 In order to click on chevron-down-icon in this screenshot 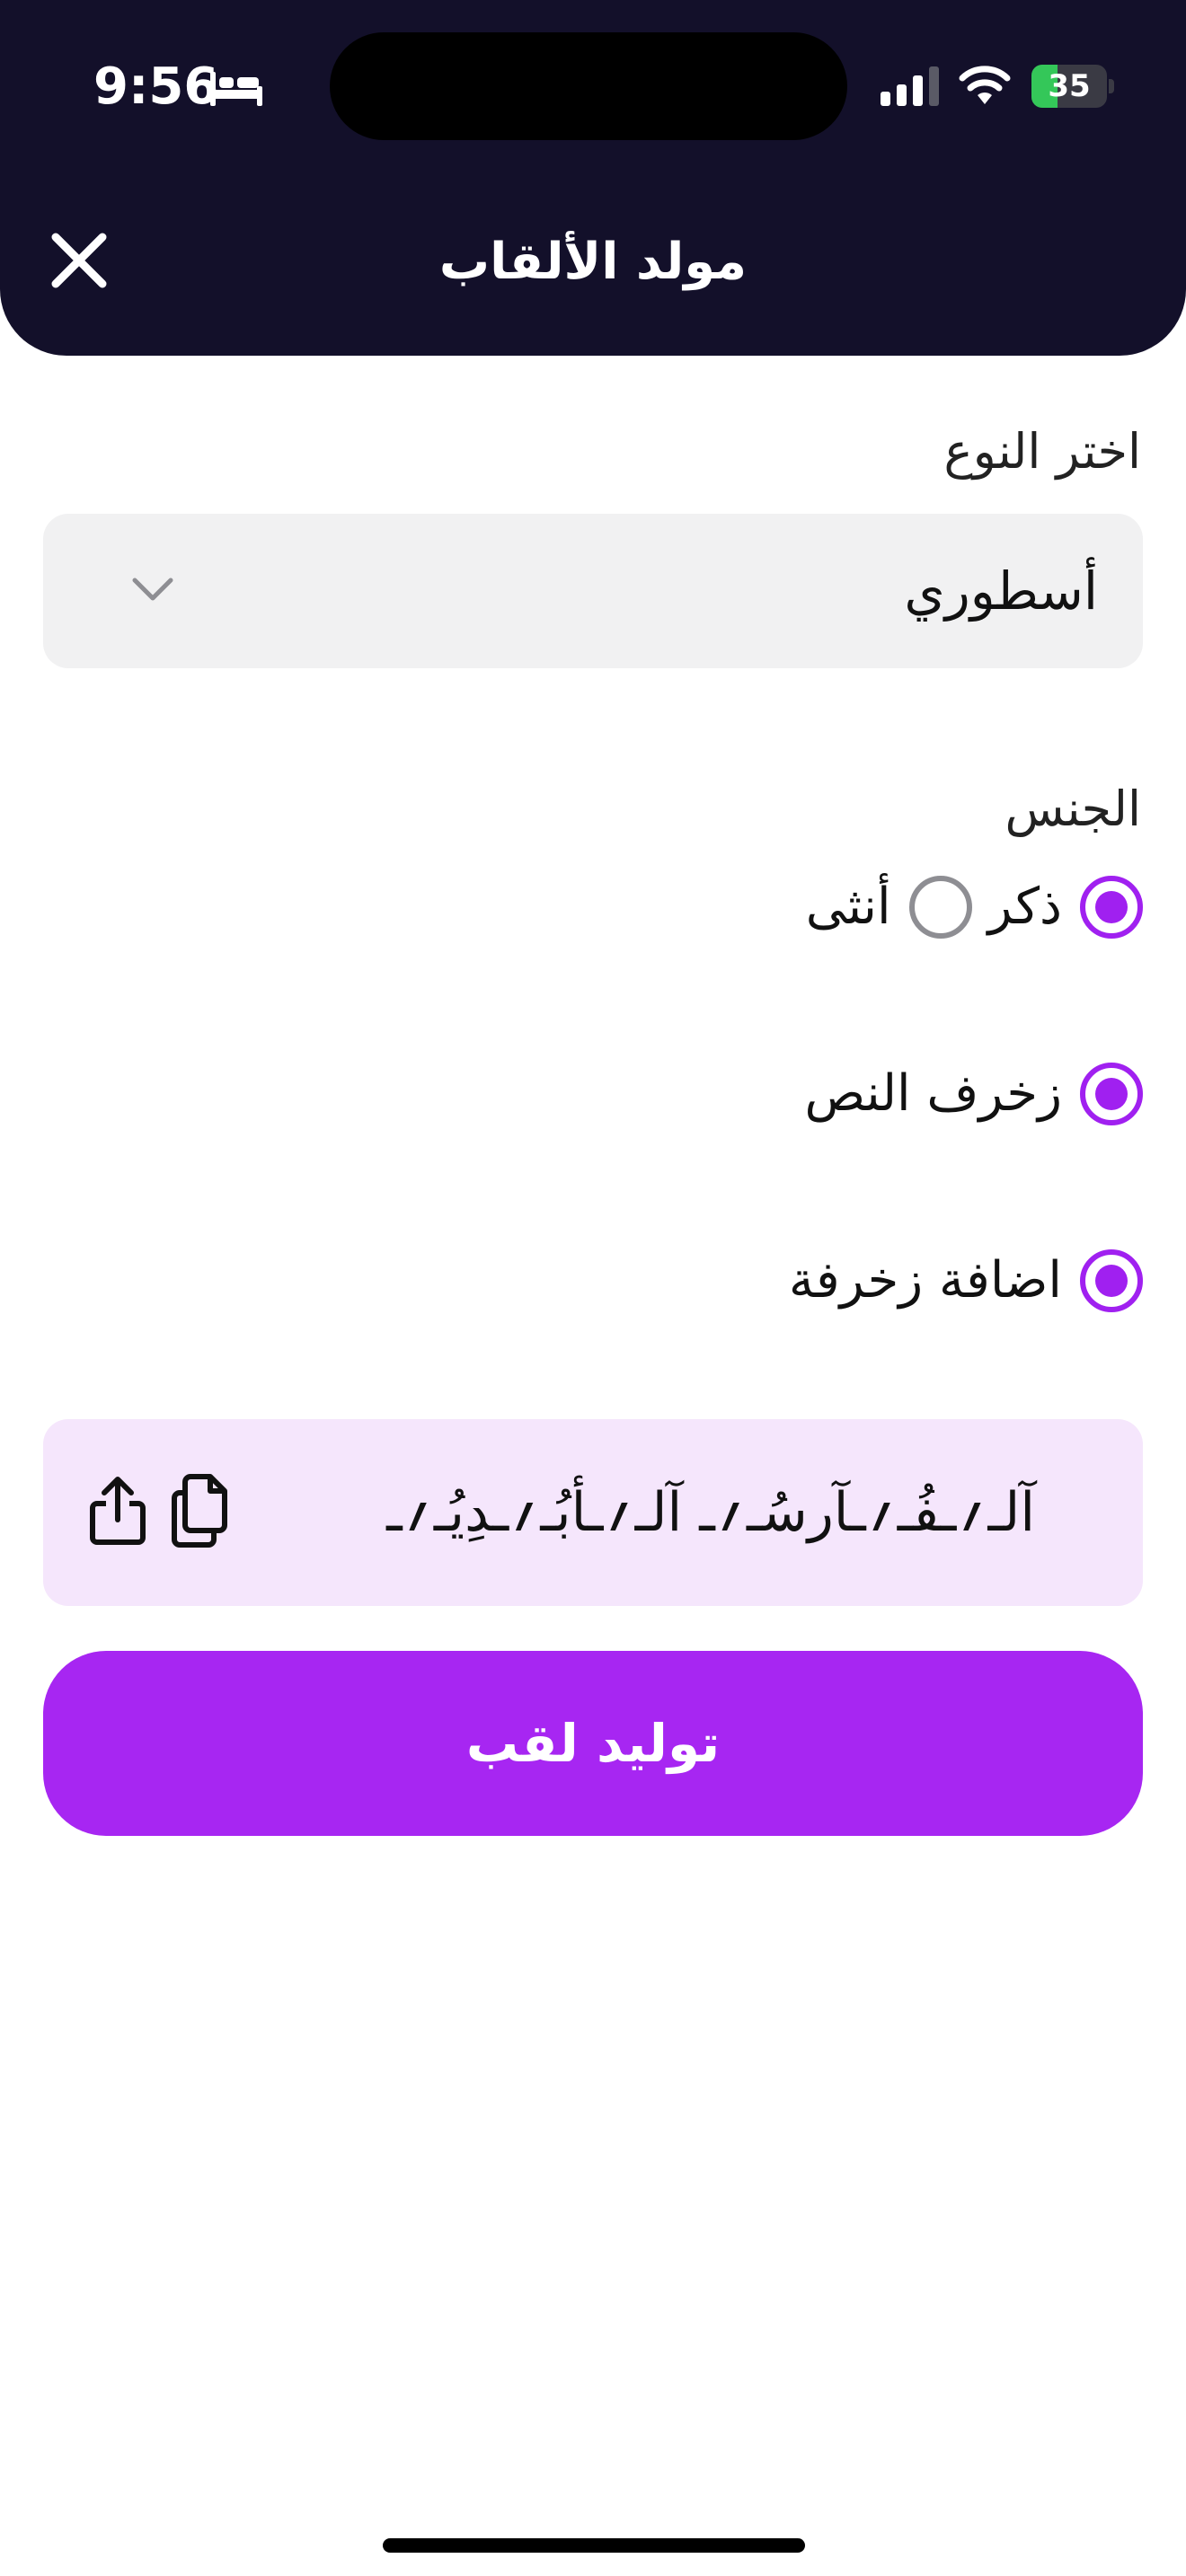, I will do `click(152, 589)`.